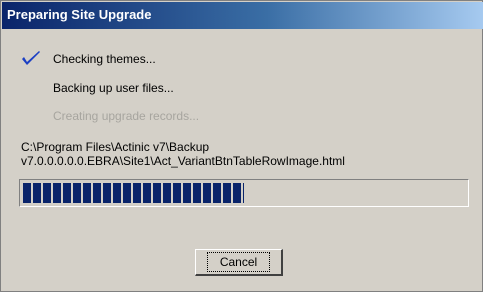 The image size is (483, 292). I want to click on cancel-button-label: Cancel, so click(238, 262).